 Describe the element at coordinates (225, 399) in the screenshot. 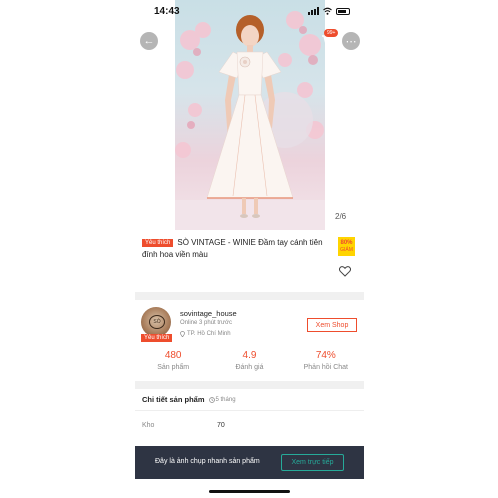

I see `details-time-text: 5 tháng` at that location.